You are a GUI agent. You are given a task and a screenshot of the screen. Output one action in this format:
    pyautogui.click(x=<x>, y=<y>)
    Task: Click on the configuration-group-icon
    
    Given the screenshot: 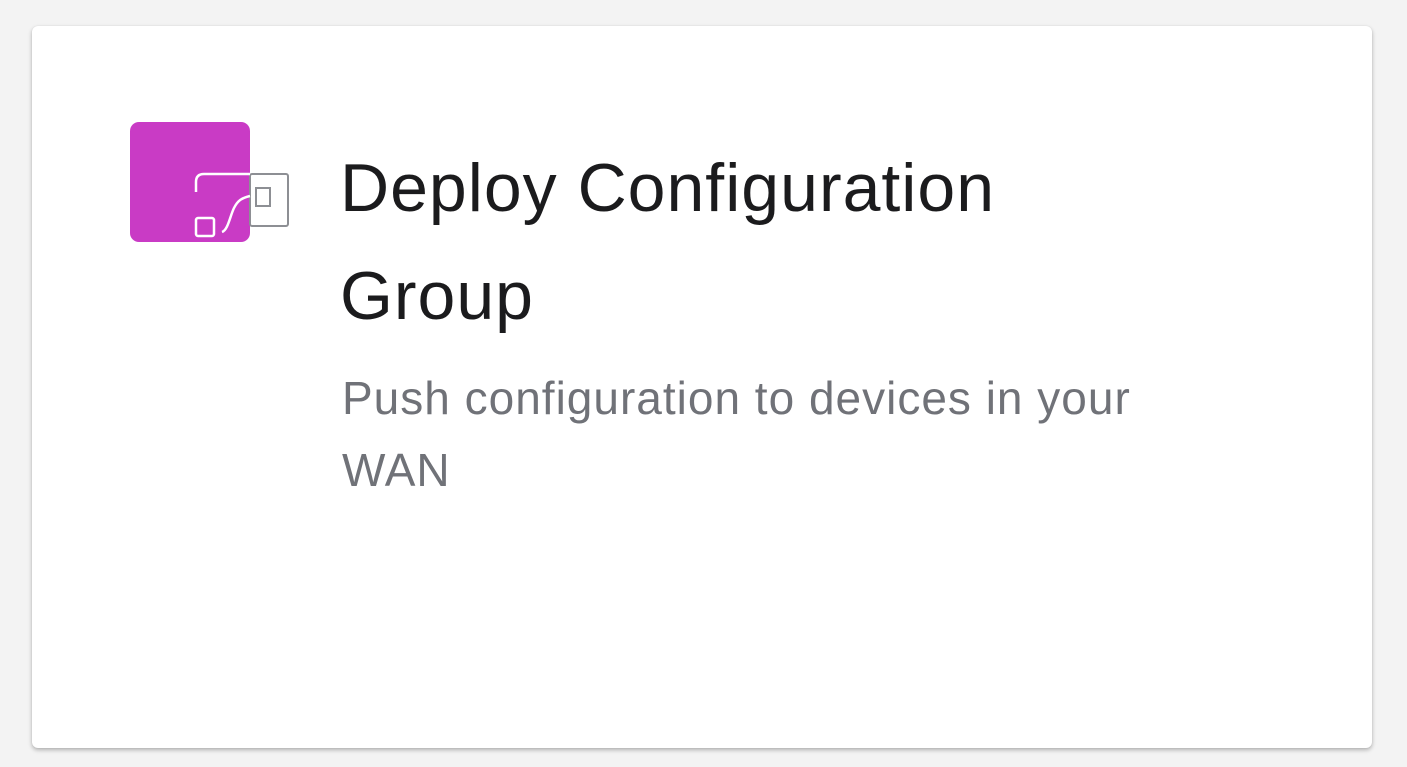 What is the action you would take?
    pyautogui.click(x=210, y=184)
    